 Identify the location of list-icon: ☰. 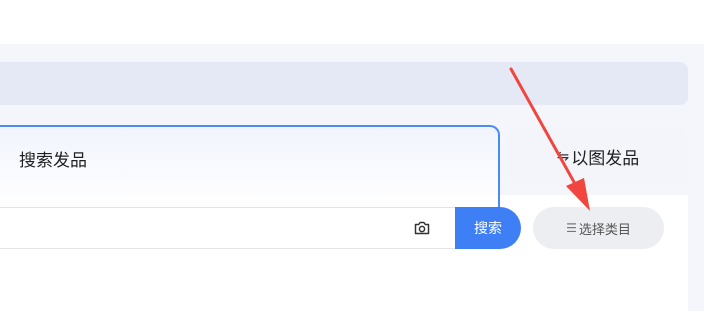
(571, 228).